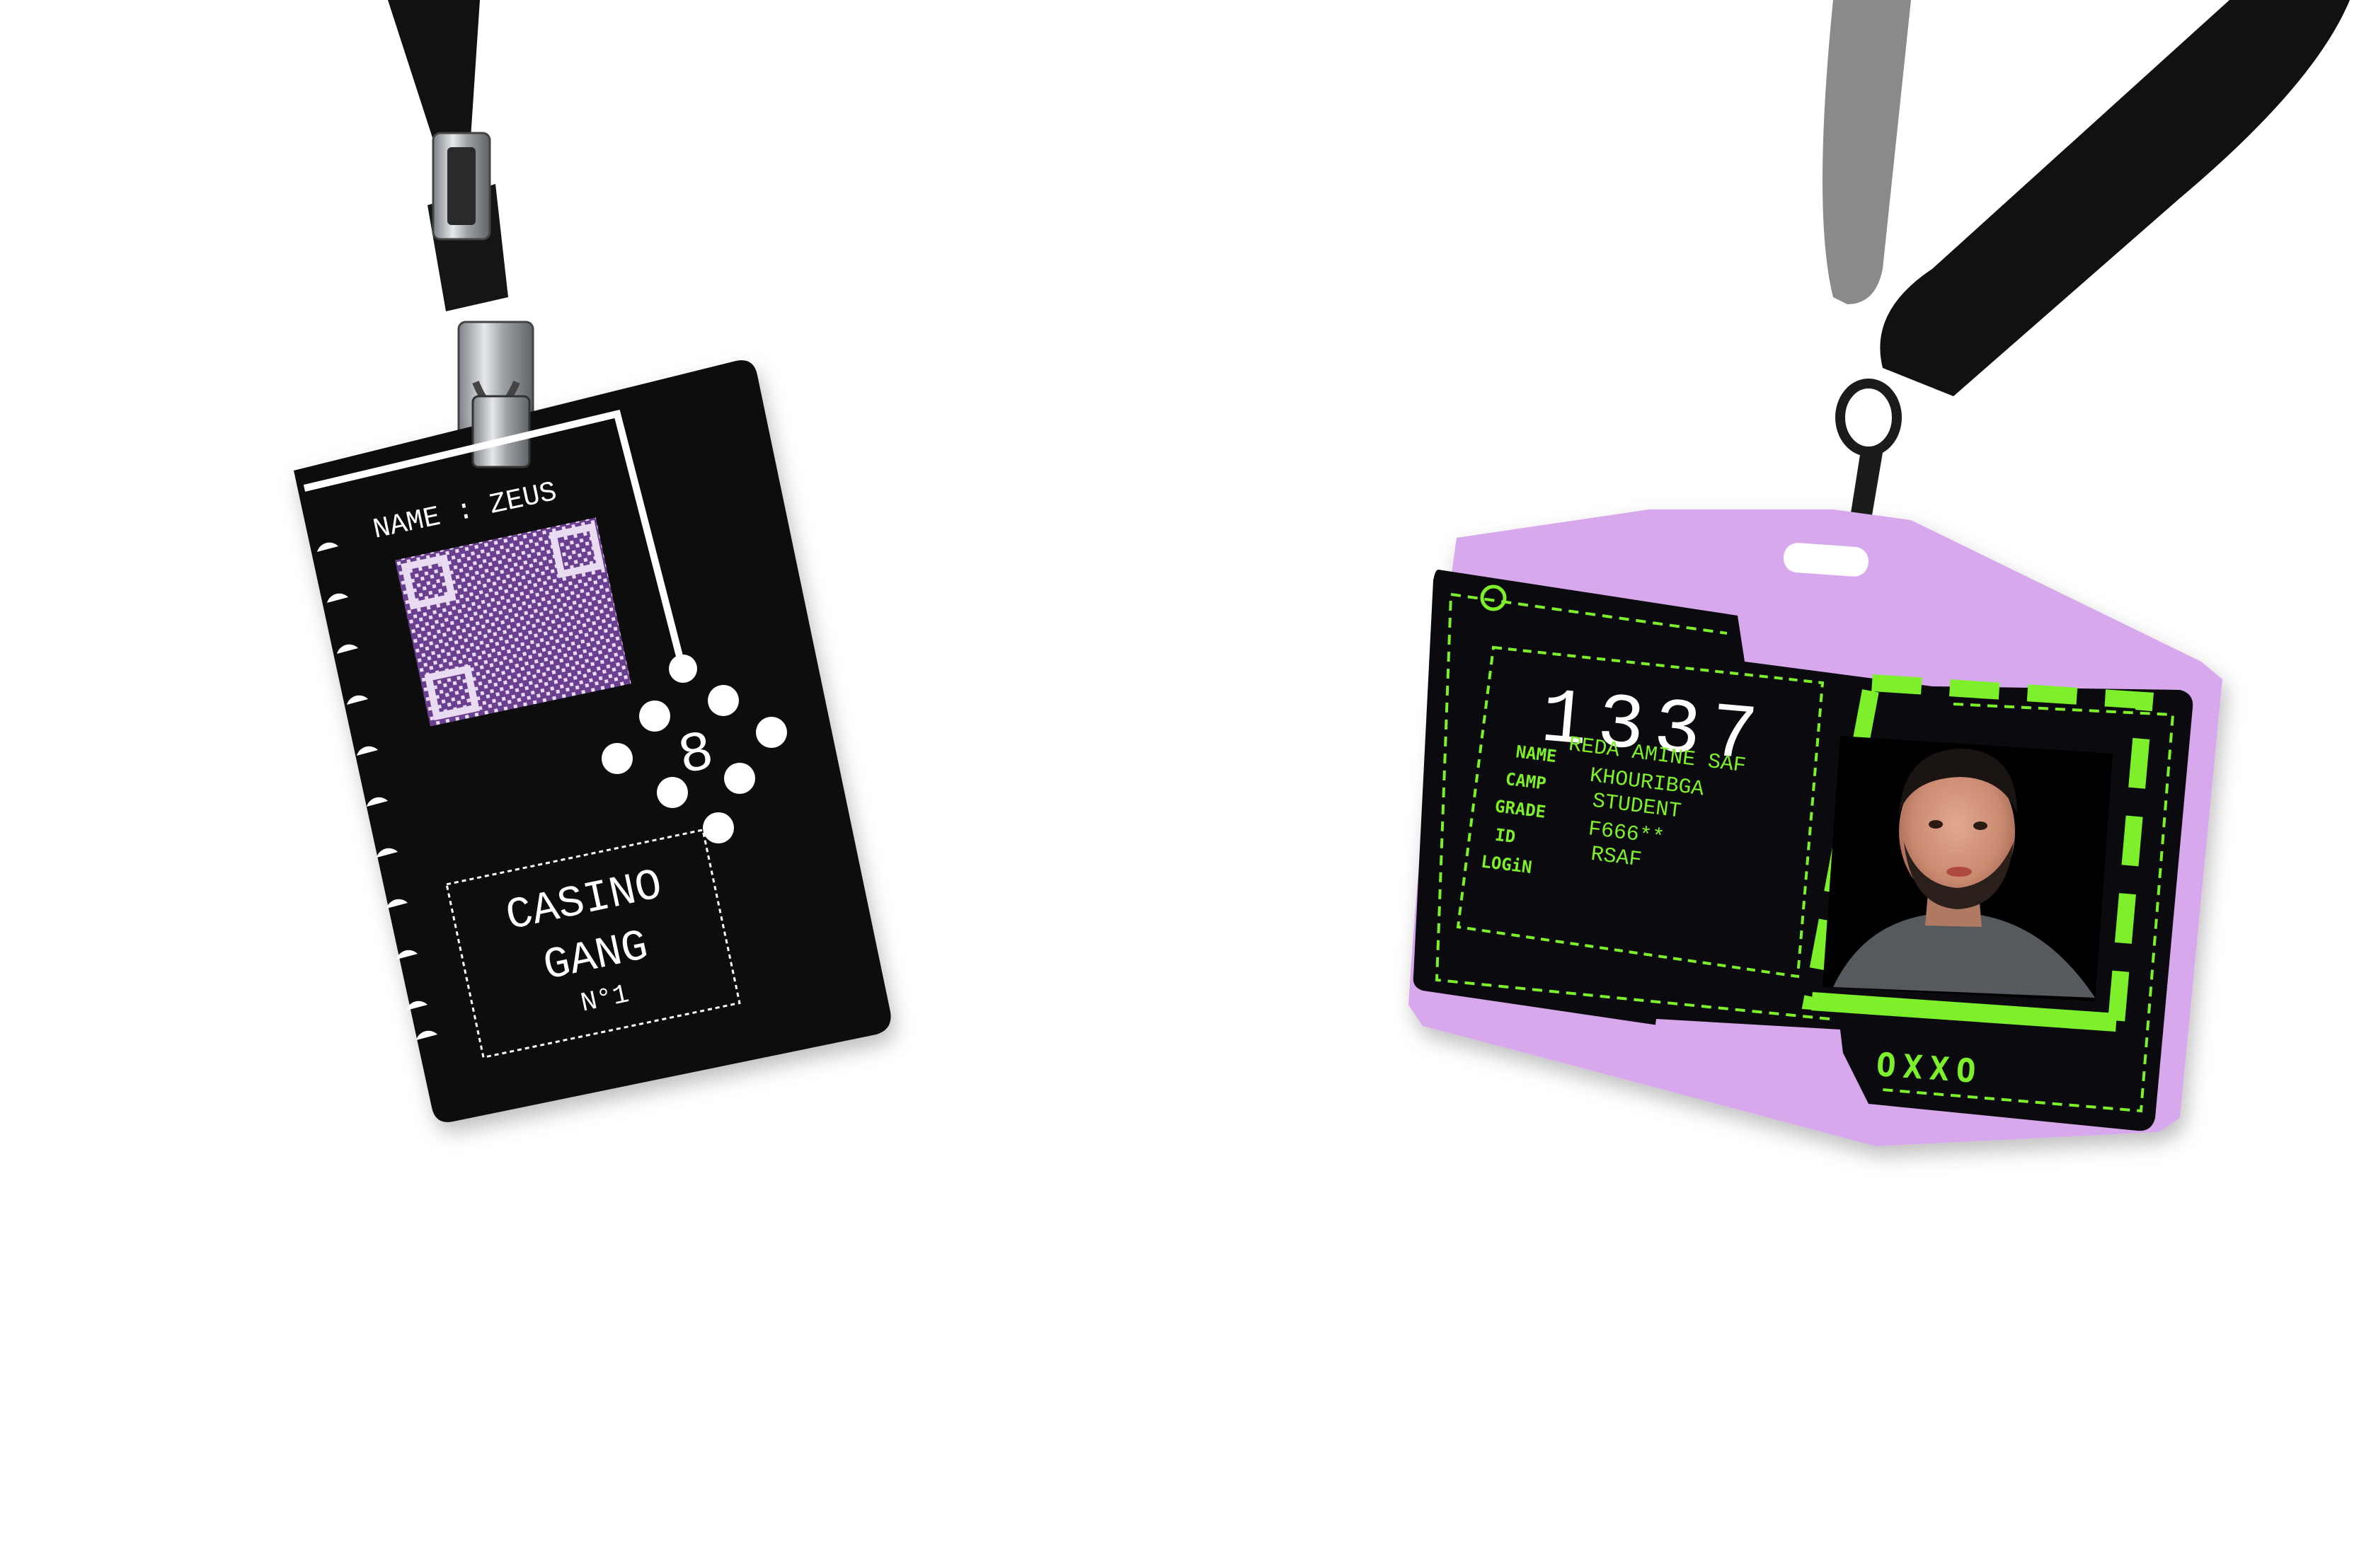 The image size is (2359, 1568). What do you see at coordinates (1868, 417) in the screenshot?
I see `swivel-ring` at bounding box center [1868, 417].